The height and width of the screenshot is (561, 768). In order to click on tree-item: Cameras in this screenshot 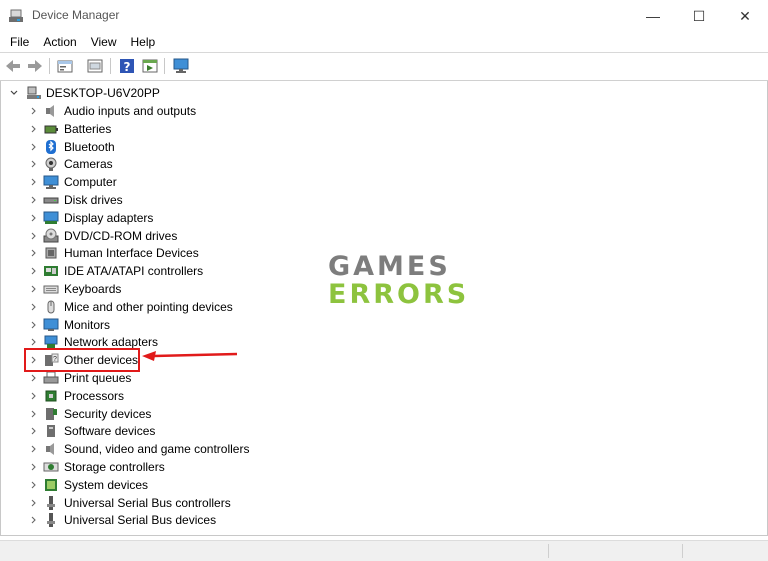, I will do `click(161, 164)`.